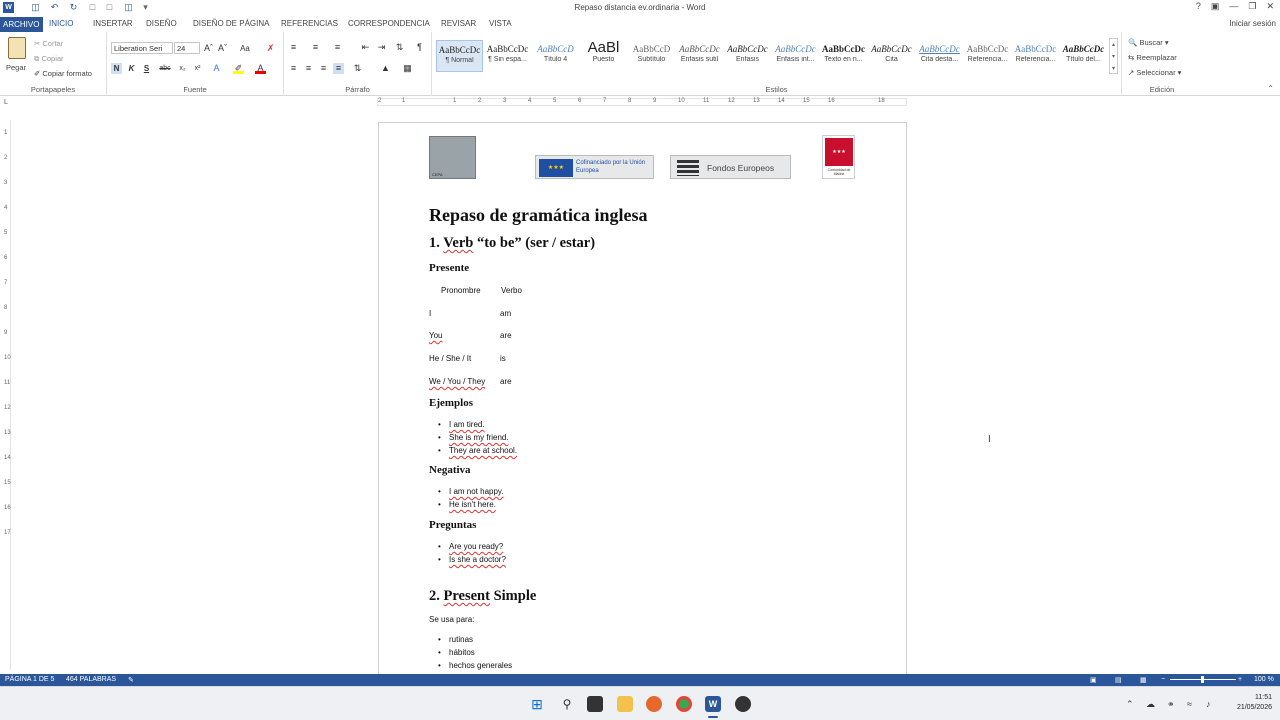  Describe the element at coordinates (337, 47) in the screenshot. I see `multilevel-icon: ≡` at that location.